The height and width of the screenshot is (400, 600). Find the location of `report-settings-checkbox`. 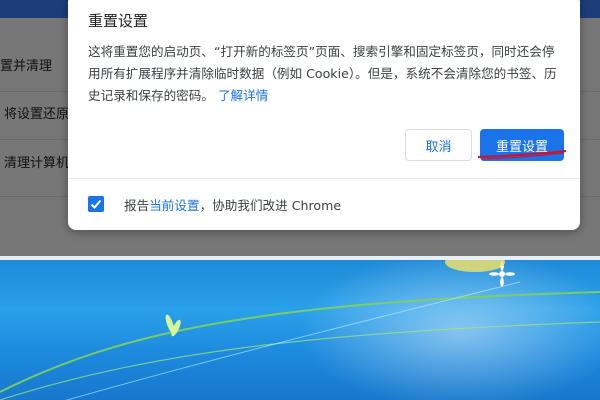

report-settings-checkbox is located at coordinates (96, 204).